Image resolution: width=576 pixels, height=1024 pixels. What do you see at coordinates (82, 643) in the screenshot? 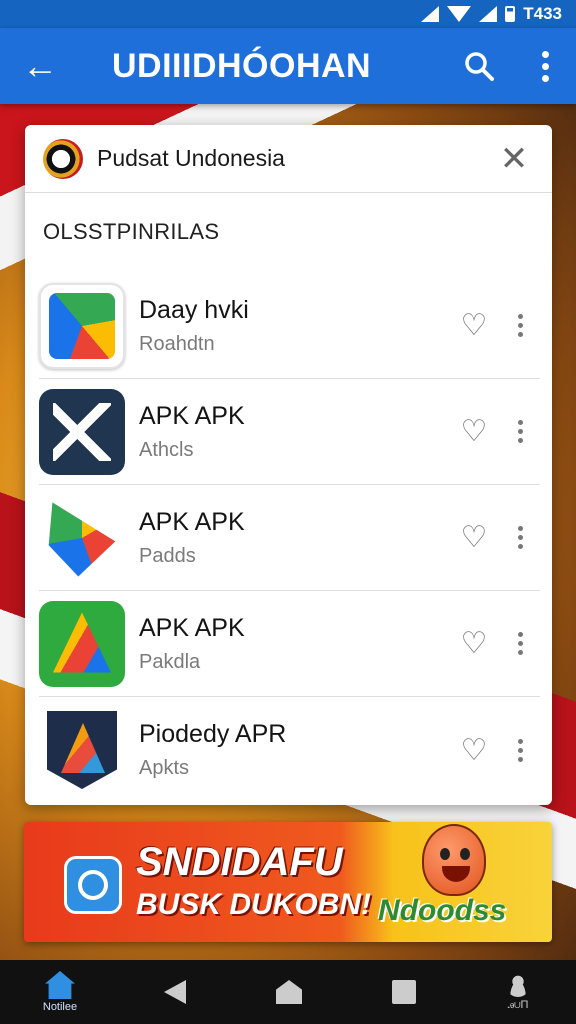
I see `app-icon-triangle` at bounding box center [82, 643].